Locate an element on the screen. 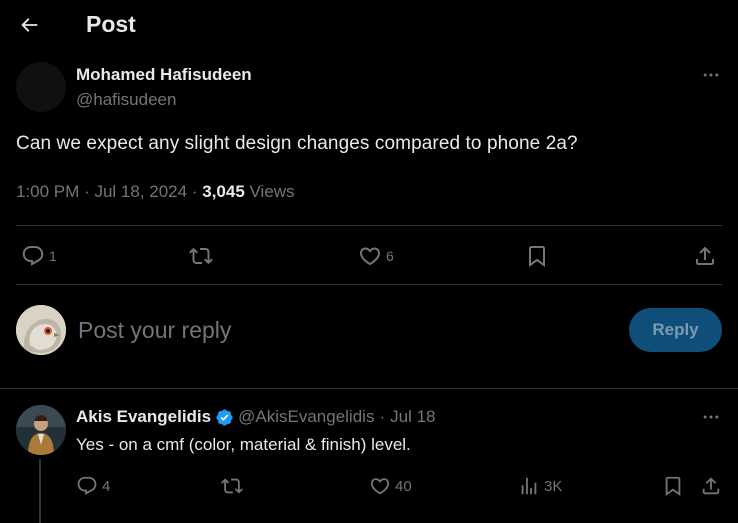 The image size is (738, 523). post-meta: 1:00 PM · Jul 18, 2024 · 3,045 Views is located at coordinates (155, 192).